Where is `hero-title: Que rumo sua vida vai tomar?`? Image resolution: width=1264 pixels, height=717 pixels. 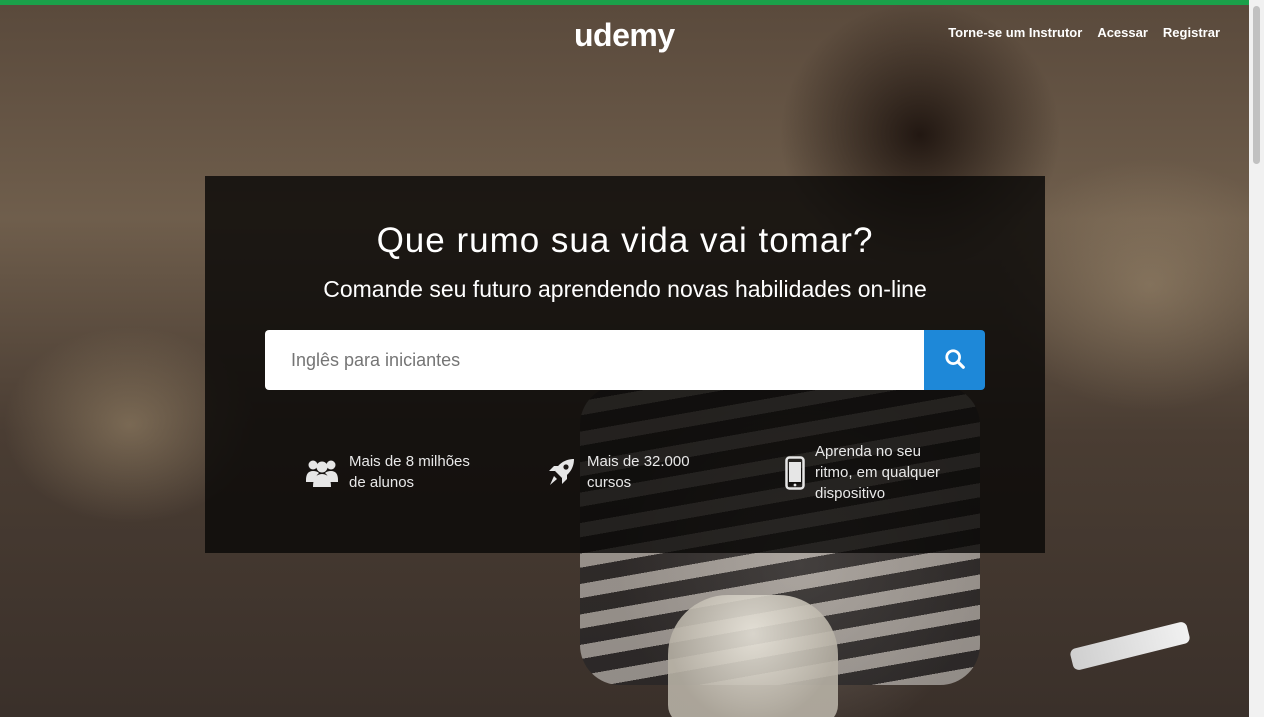
hero-title: Que rumo sua vida vai tomar? is located at coordinates (625, 240).